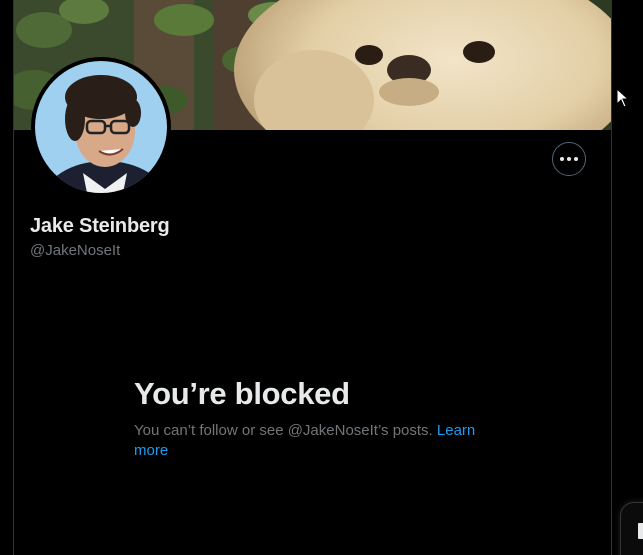  What do you see at coordinates (101, 127) in the screenshot?
I see `profile-avatar` at bounding box center [101, 127].